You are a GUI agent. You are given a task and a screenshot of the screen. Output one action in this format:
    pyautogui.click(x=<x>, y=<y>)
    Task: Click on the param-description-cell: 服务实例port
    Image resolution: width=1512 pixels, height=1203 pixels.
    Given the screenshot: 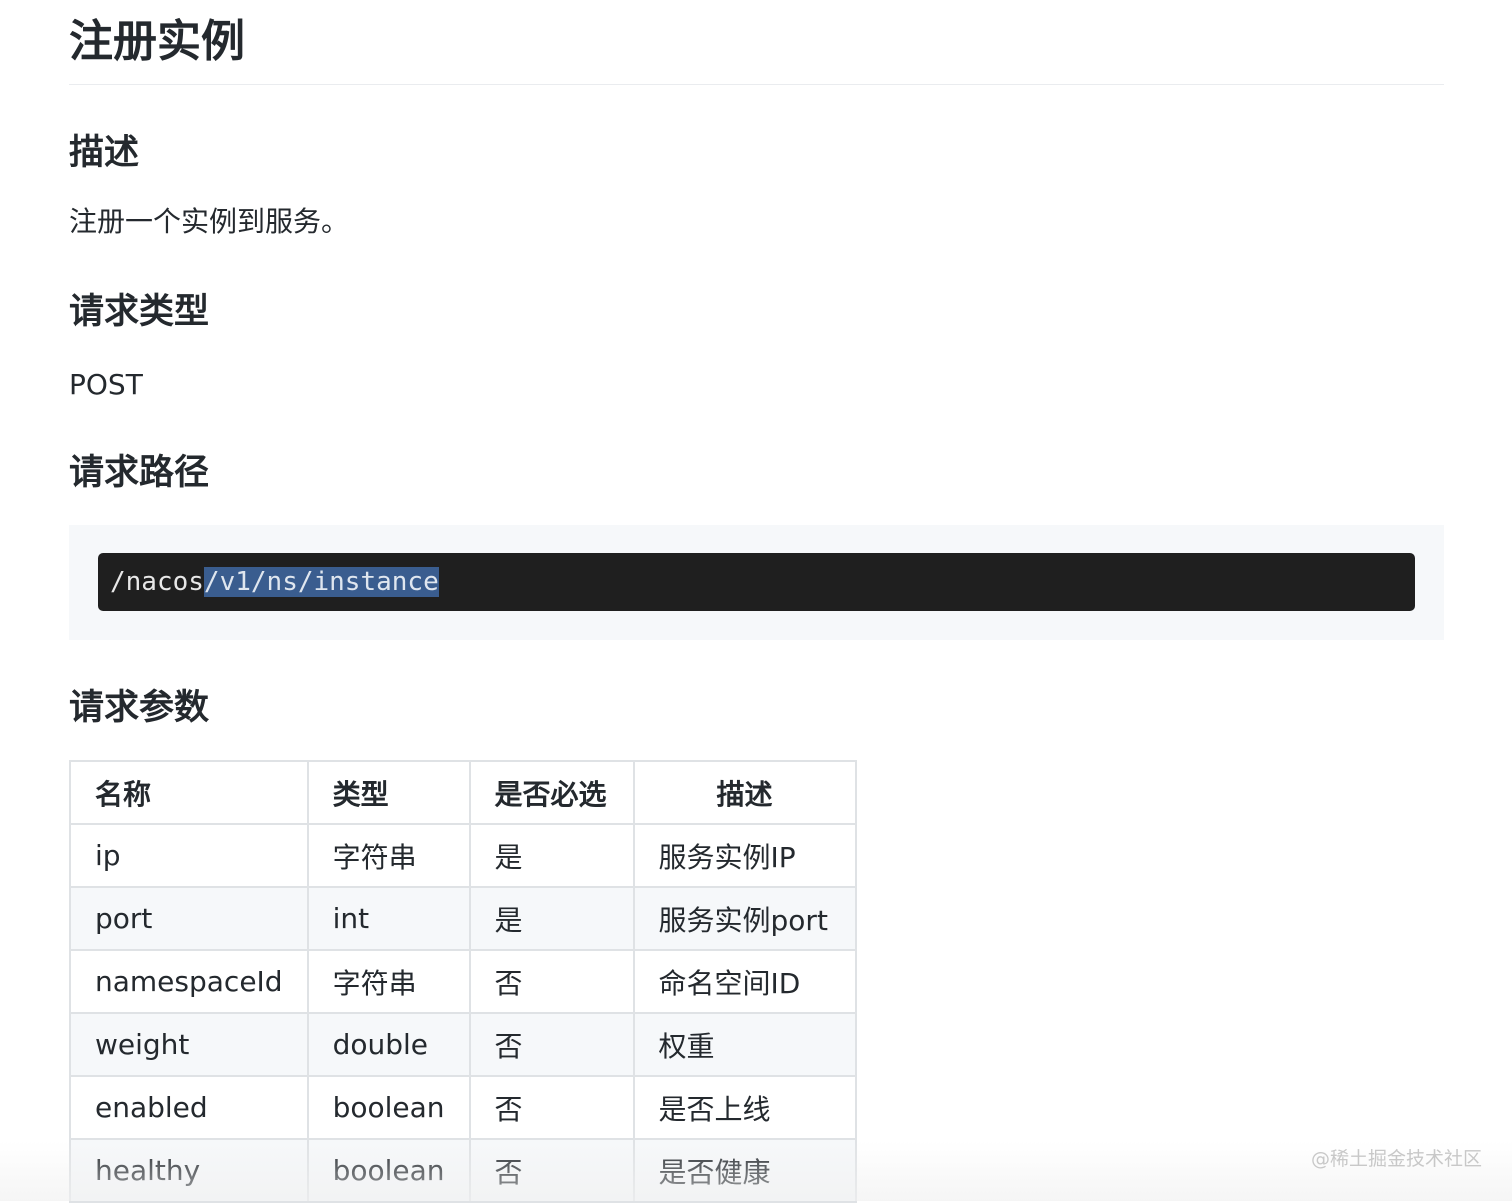 What is the action you would take?
    pyautogui.click(x=744, y=918)
    